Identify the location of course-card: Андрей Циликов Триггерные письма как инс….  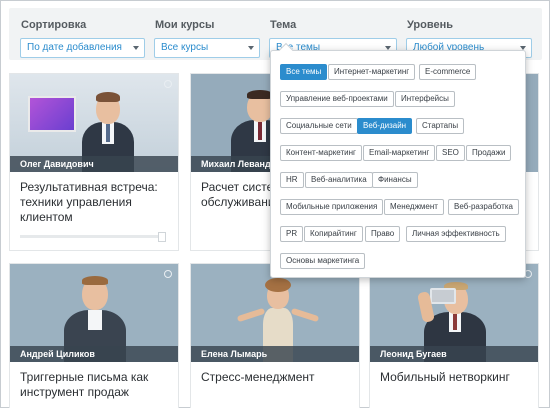
(94, 335).